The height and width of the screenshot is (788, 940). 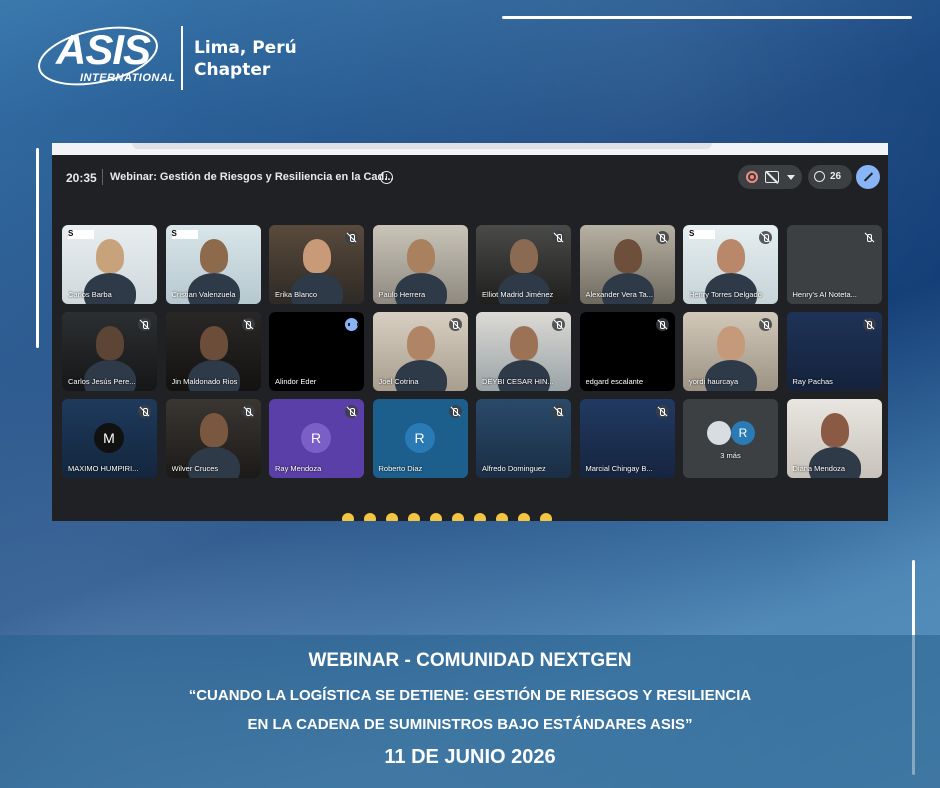 I want to click on participant-tile: Alindor Eder, so click(x=316, y=351).